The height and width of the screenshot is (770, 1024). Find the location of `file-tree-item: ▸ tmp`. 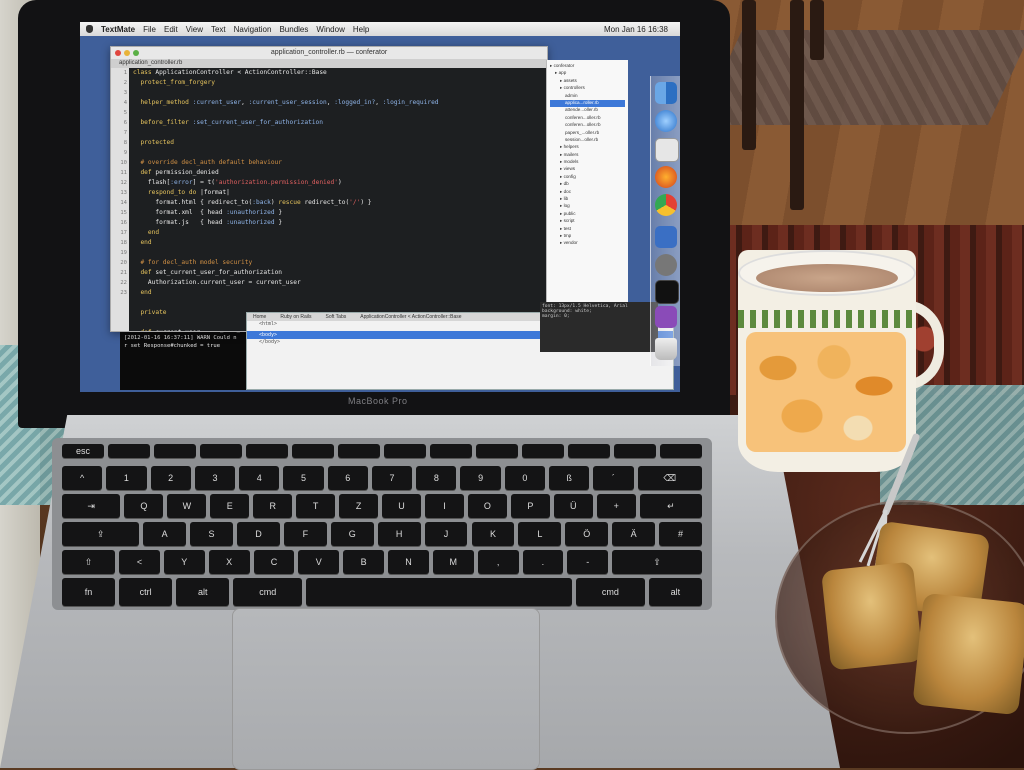

file-tree-item: ▸ tmp is located at coordinates (587, 236).